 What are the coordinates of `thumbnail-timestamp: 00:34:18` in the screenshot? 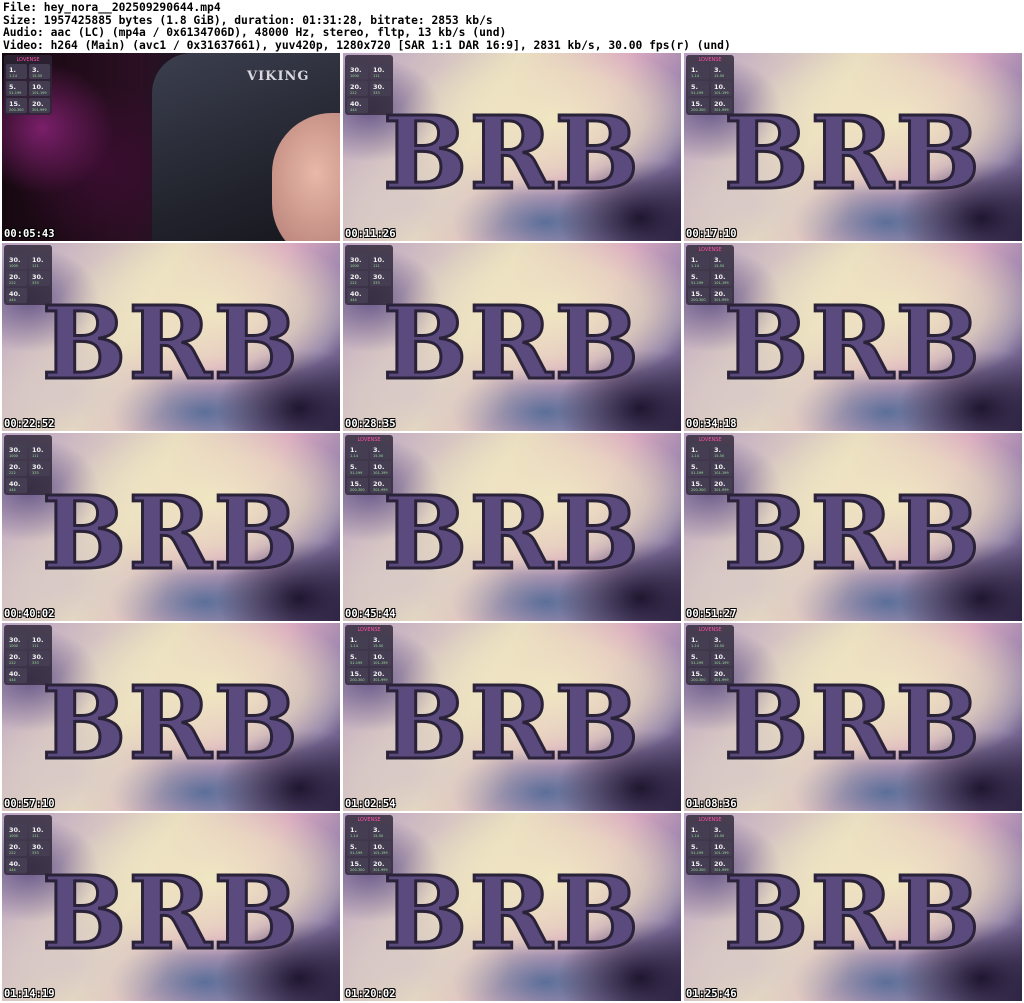 It's located at (711, 424).